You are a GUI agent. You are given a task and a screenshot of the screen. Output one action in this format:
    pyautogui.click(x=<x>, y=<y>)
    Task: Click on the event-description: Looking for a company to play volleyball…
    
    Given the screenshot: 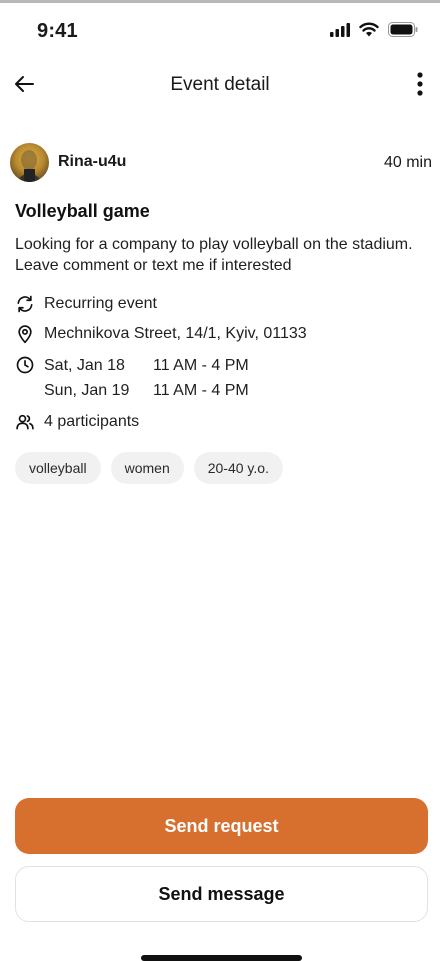 What is the action you would take?
    pyautogui.click(x=214, y=255)
    